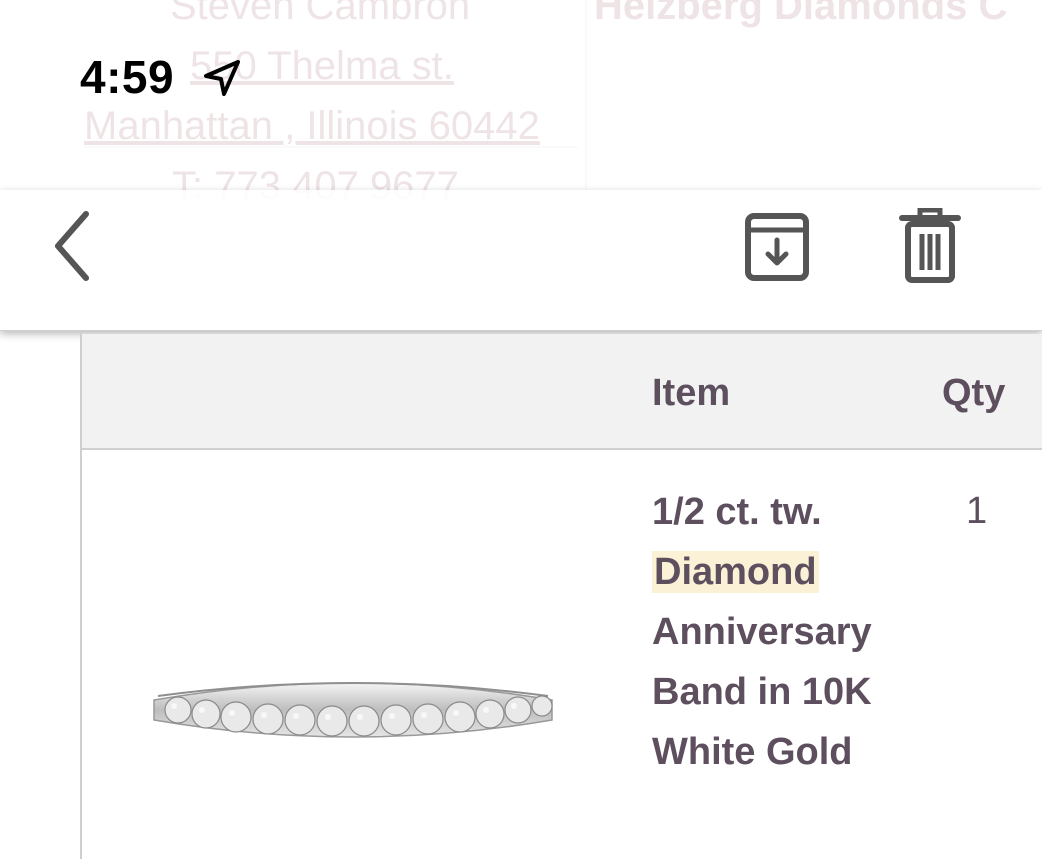 This screenshot has height=859, width=1042. Describe the element at coordinates (562, 392) in the screenshot. I see `order-table-header: Item Qty` at that location.